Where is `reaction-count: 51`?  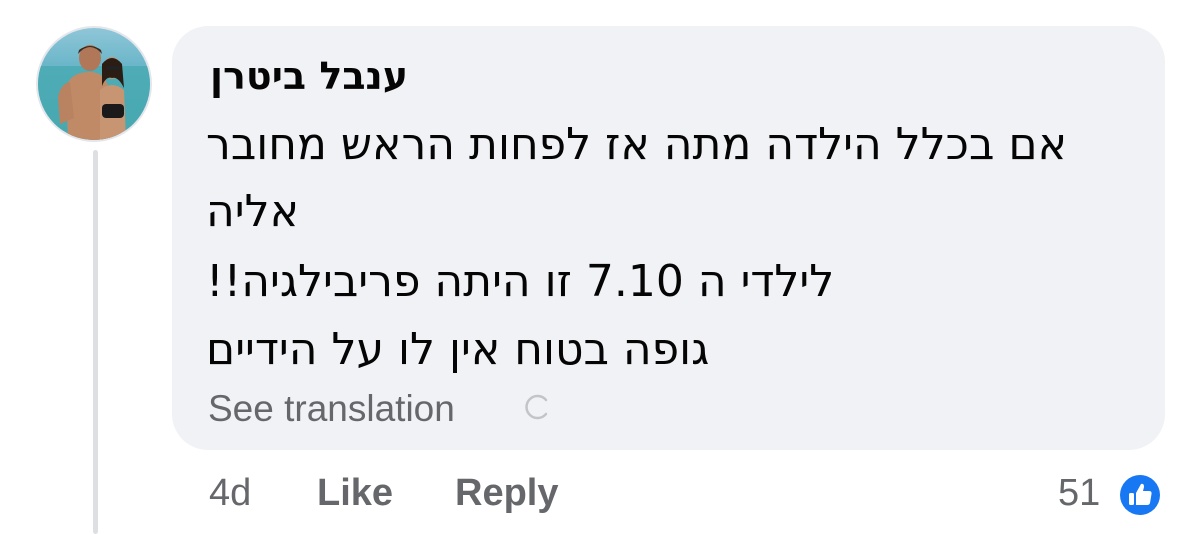
reaction-count: 51 is located at coordinates (1079, 493).